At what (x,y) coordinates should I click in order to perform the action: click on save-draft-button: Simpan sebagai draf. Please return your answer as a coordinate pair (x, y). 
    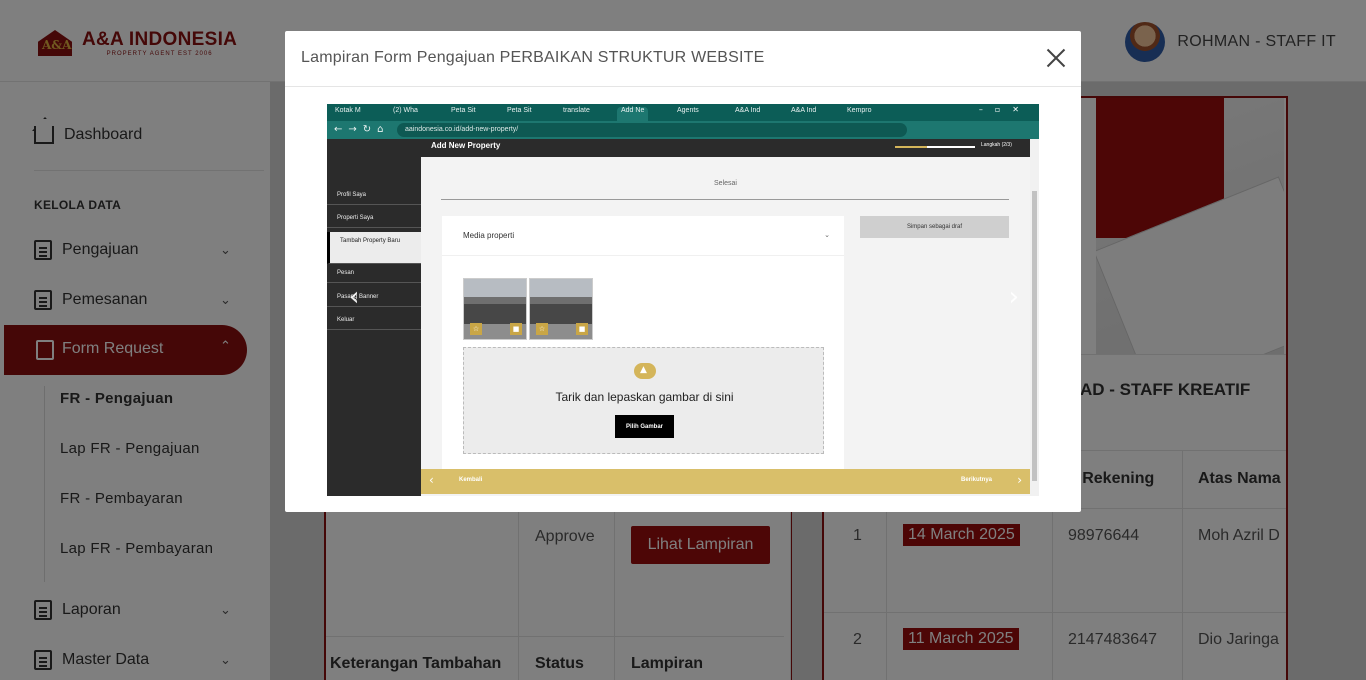
    Looking at the image, I should click on (934, 227).